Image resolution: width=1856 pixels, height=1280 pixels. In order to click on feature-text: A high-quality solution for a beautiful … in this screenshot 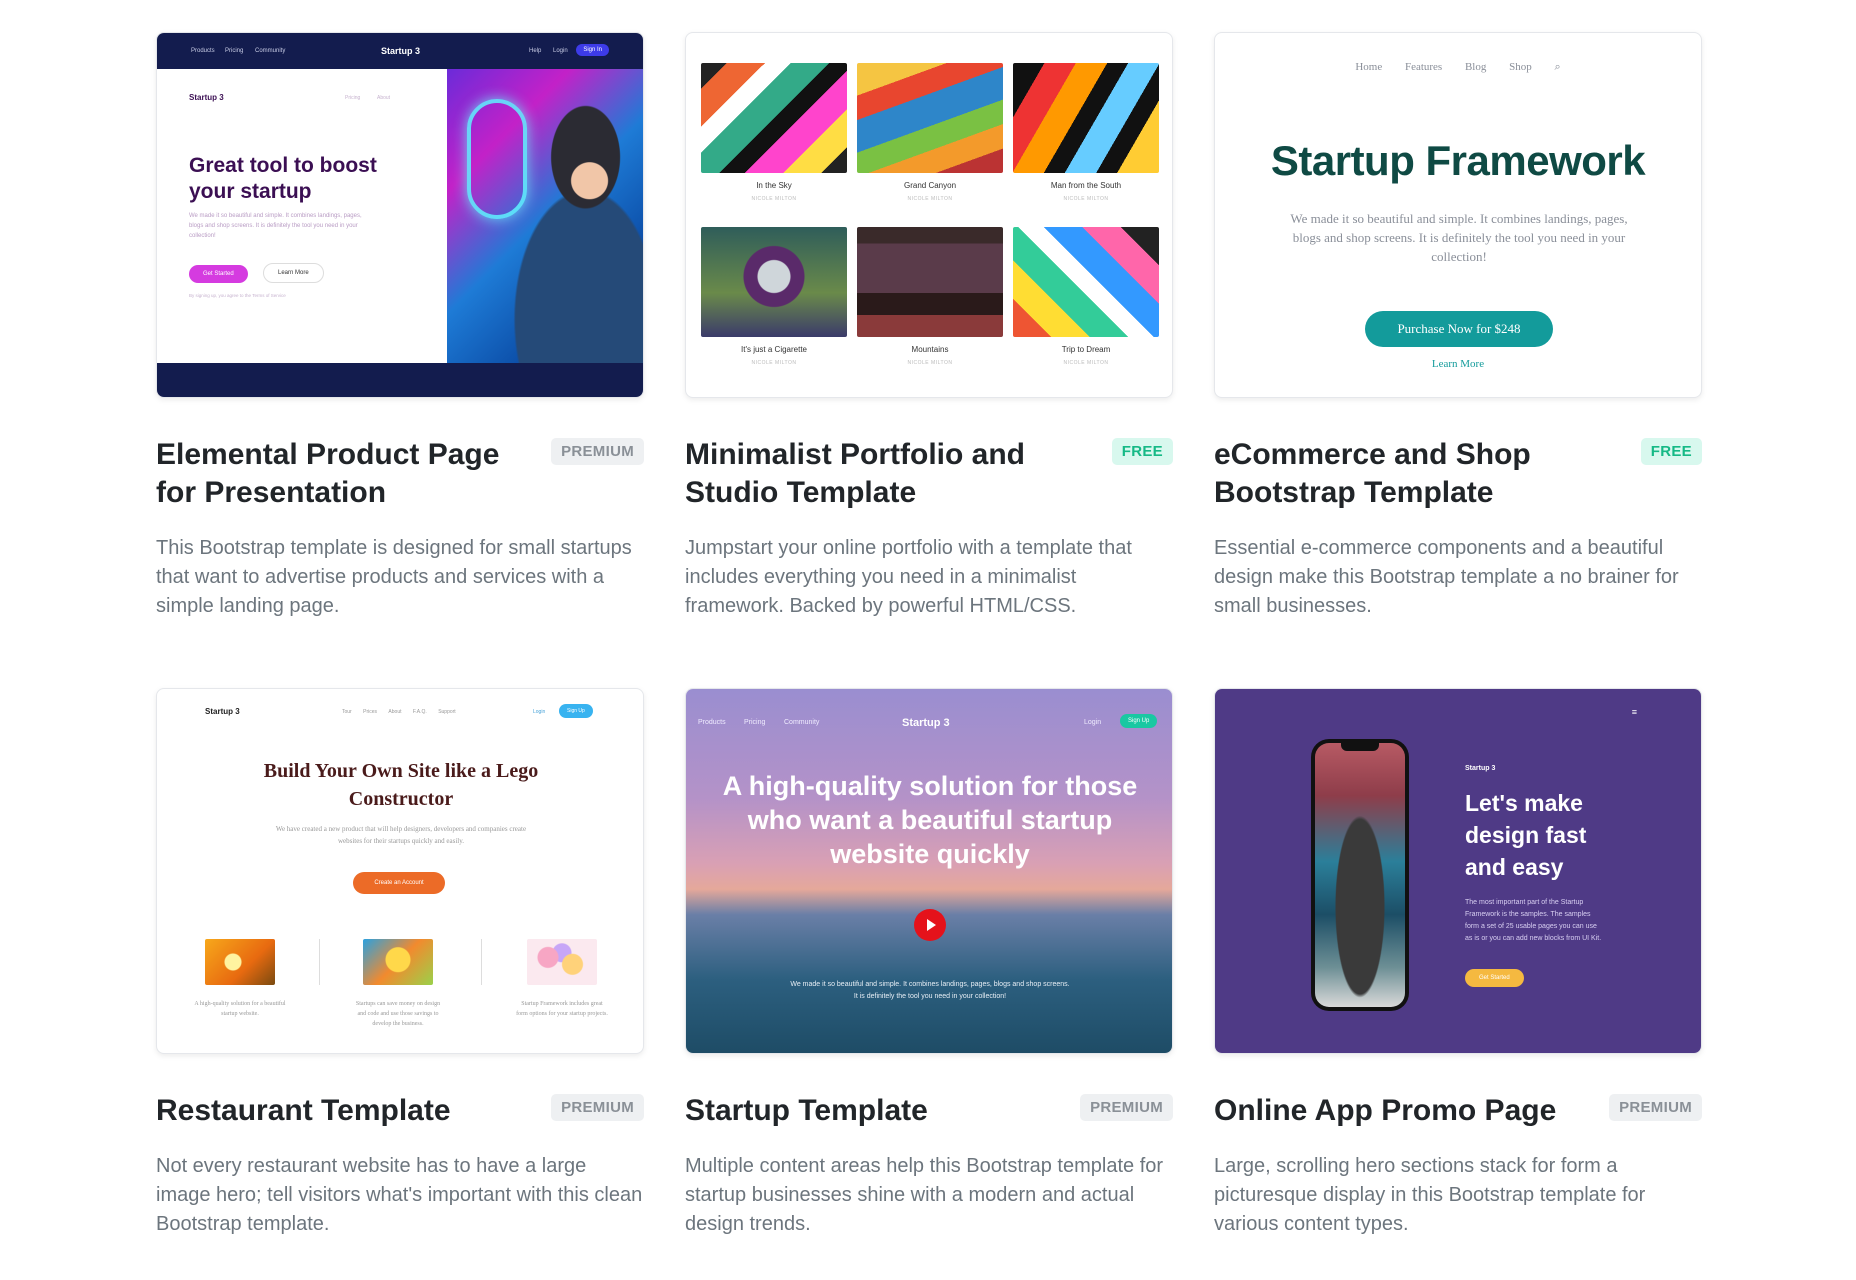, I will do `click(240, 1009)`.